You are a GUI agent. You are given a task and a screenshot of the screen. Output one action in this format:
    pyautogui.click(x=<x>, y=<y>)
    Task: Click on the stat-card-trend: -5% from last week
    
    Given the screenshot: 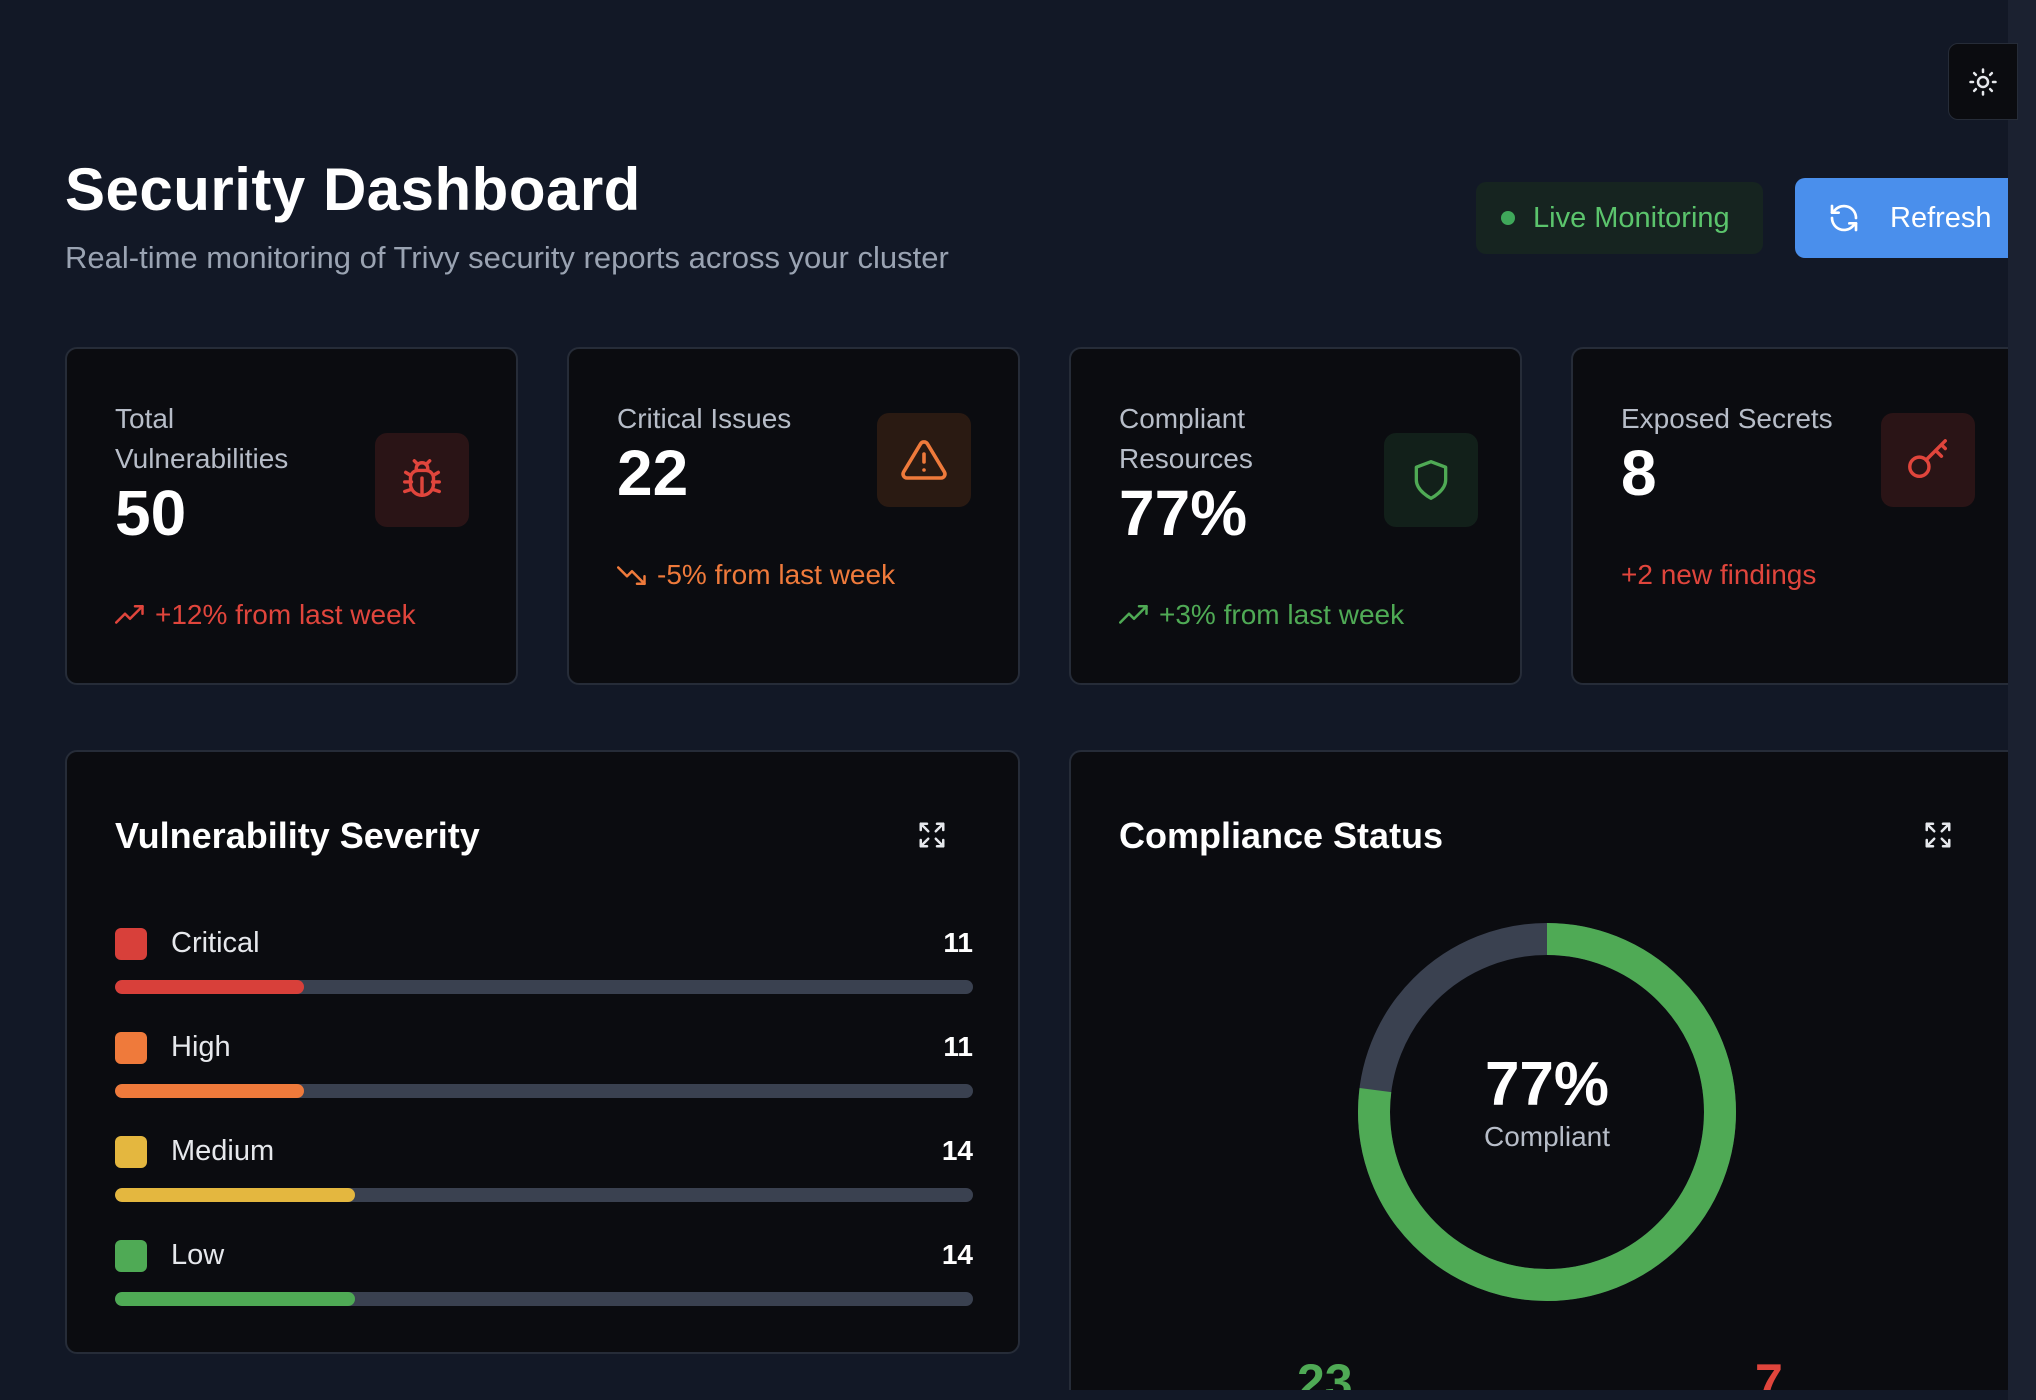 What is the action you would take?
    pyautogui.click(x=756, y=575)
    